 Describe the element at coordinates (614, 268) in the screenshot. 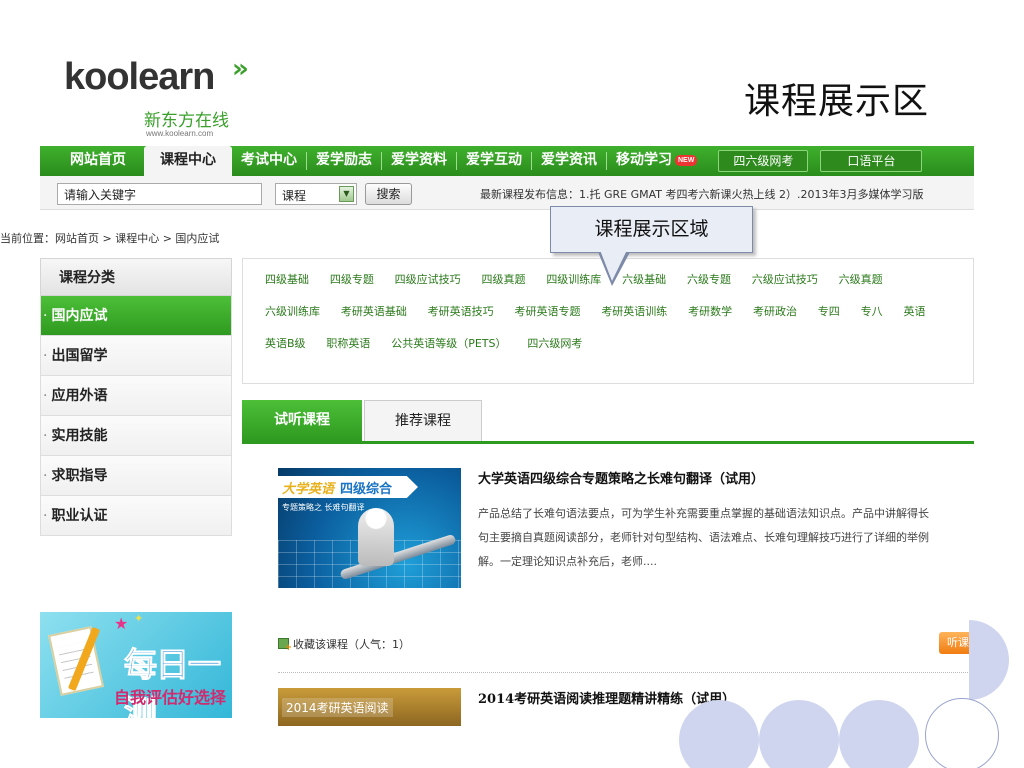

I see `callout-pointer` at that location.